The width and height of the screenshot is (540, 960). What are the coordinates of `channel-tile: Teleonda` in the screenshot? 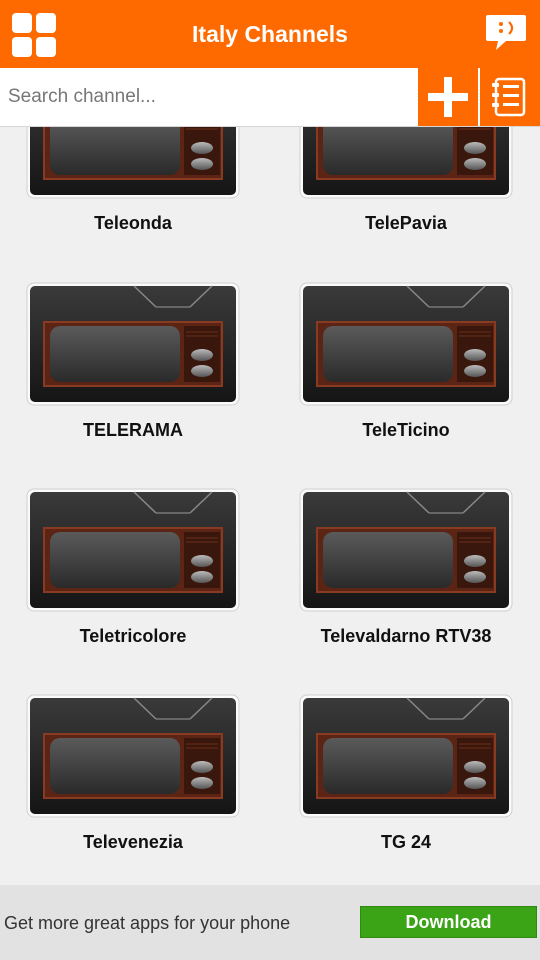 It's located at (120, 201).